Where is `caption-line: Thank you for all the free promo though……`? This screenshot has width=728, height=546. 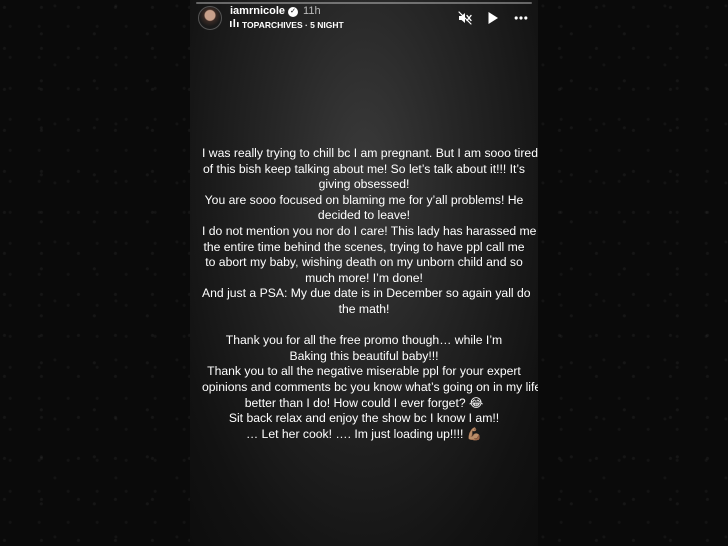 caption-line: Thank you for all the free promo though…… is located at coordinates (364, 340).